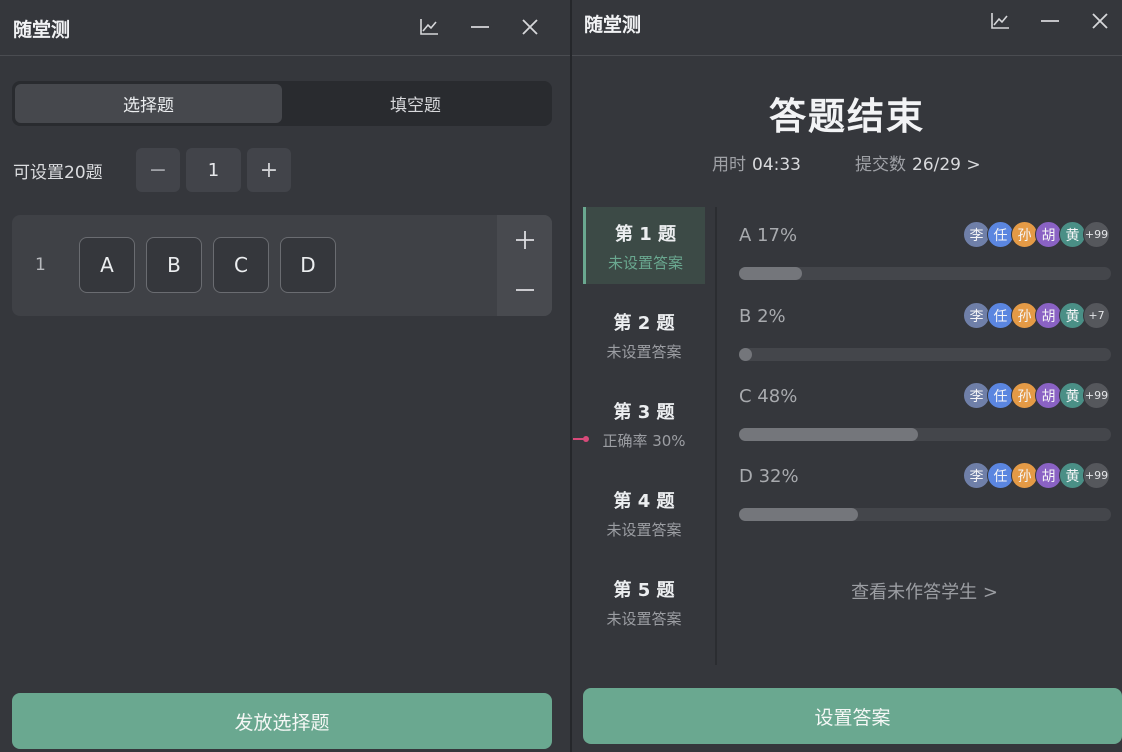 This screenshot has width=1122, height=752. What do you see at coordinates (769, 476) in the screenshot?
I see `option-stat-label: D 32%` at bounding box center [769, 476].